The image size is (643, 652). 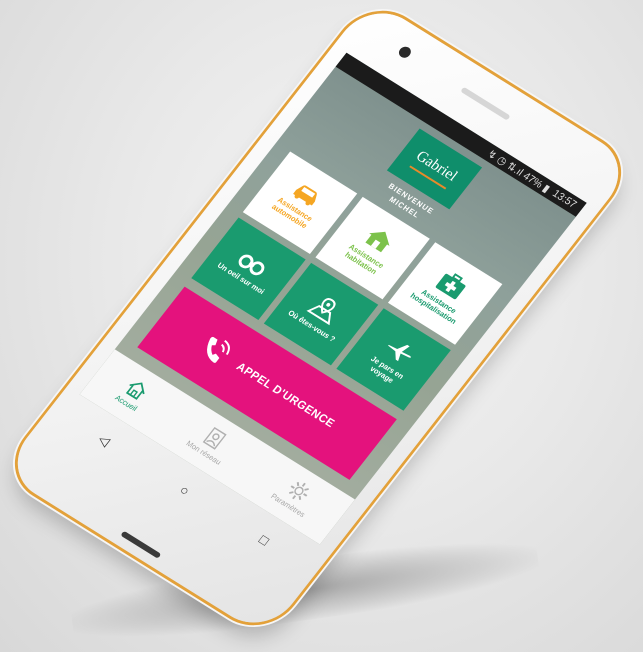 I want to click on tab-accueil: Accueil, so click(x=133, y=394).